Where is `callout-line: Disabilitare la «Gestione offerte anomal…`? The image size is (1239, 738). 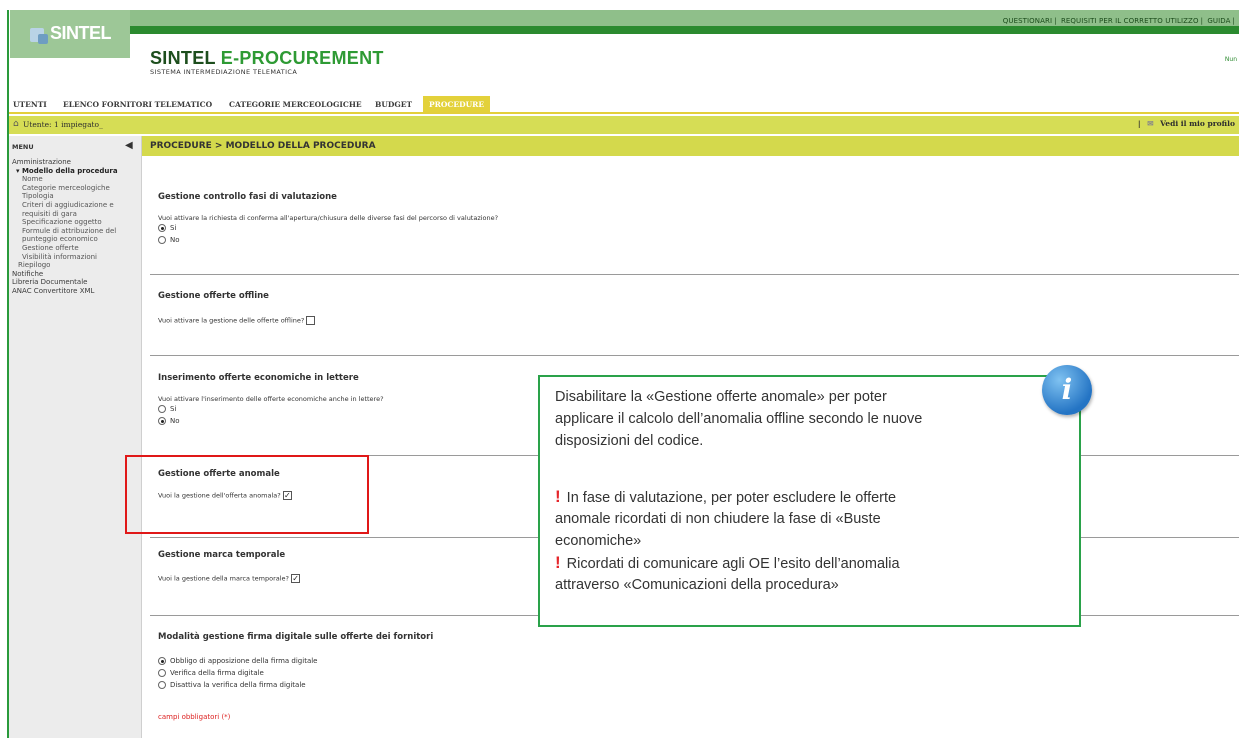
callout-line: Disabilitare la «Gestione offerte anomal… is located at coordinates (721, 397).